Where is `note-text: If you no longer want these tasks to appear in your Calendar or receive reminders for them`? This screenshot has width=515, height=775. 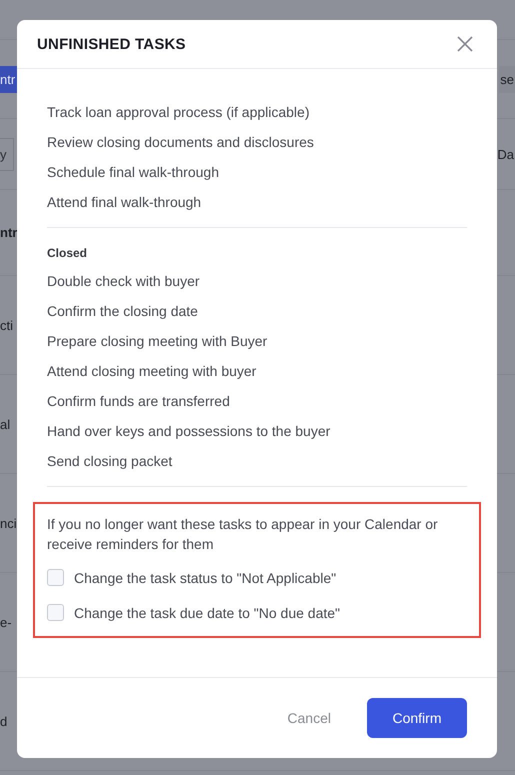
note-text: If you no longer want these tasks to appear in your Calendar or receive reminders for them is located at coordinates (243, 534).